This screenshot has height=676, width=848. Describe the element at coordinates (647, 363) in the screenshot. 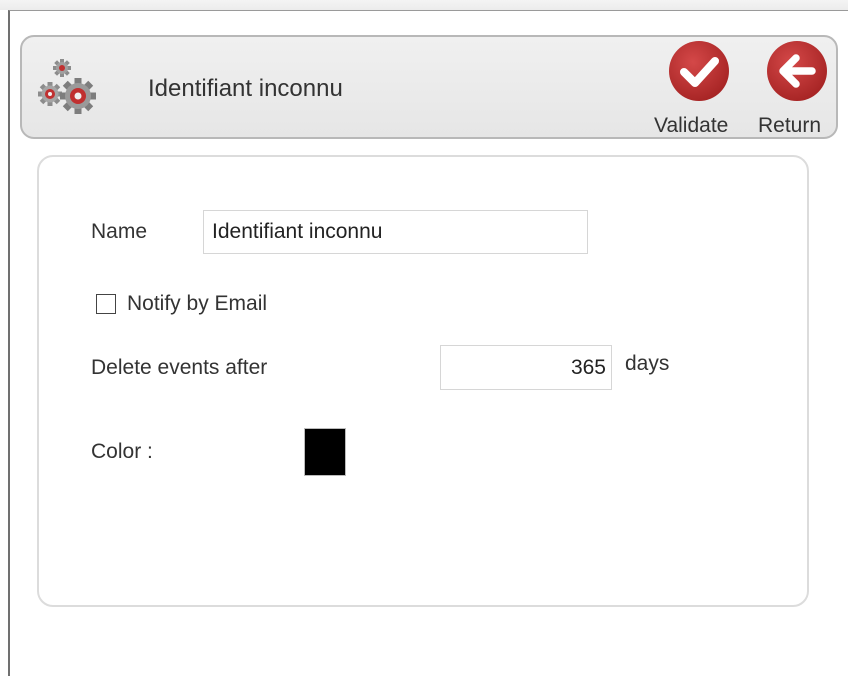

I see `days-unit-label: days` at that location.